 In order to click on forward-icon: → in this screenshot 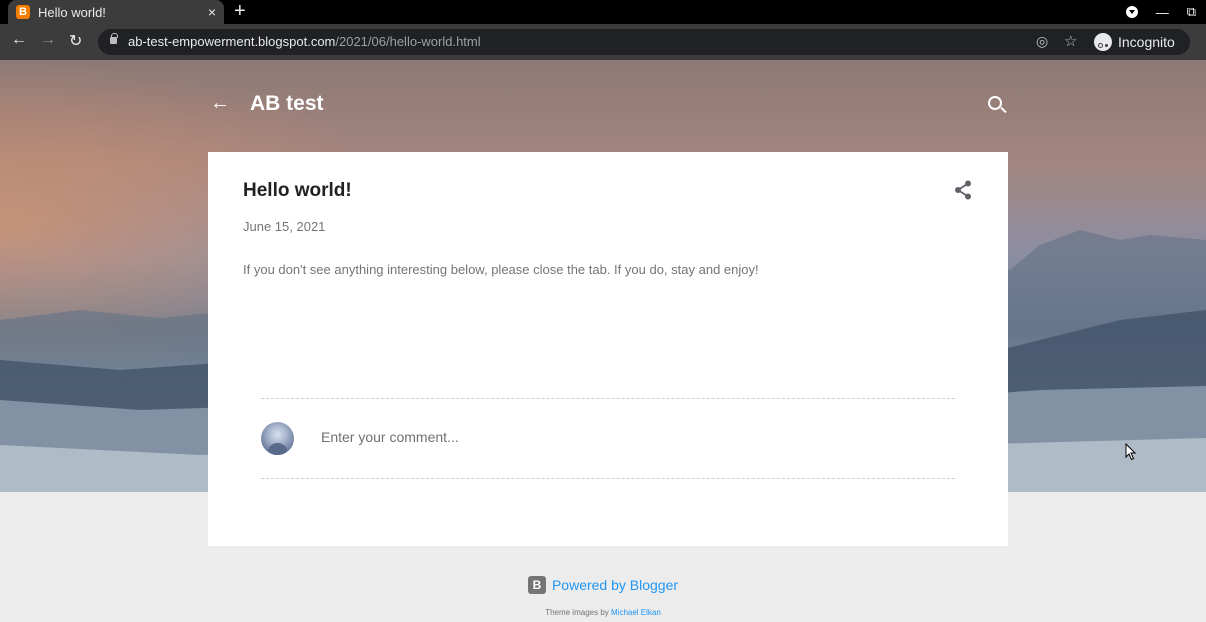, I will do `click(48, 40)`.